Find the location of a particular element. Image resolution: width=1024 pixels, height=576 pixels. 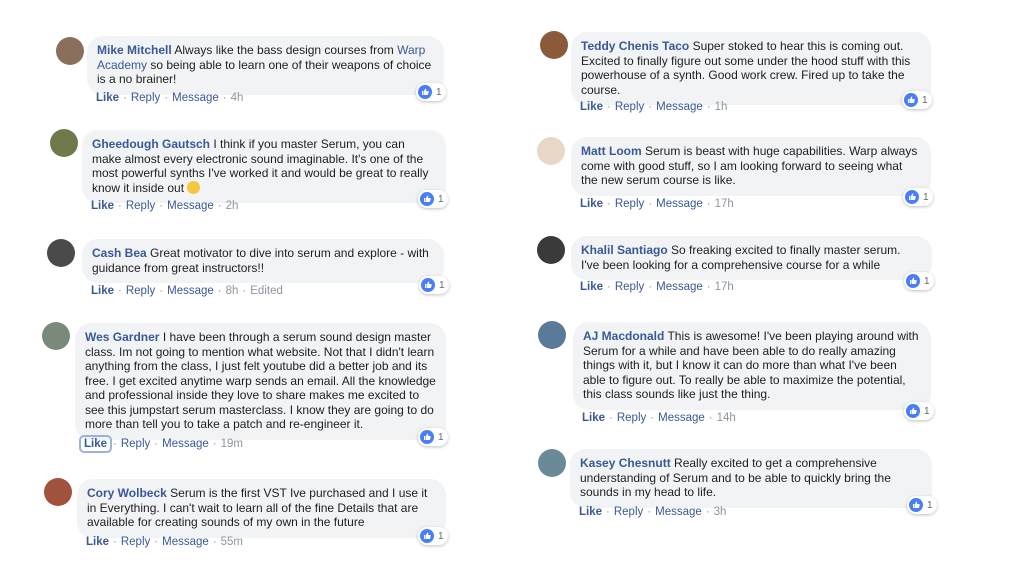

timestamp: 1h is located at coordinates (721, 107).